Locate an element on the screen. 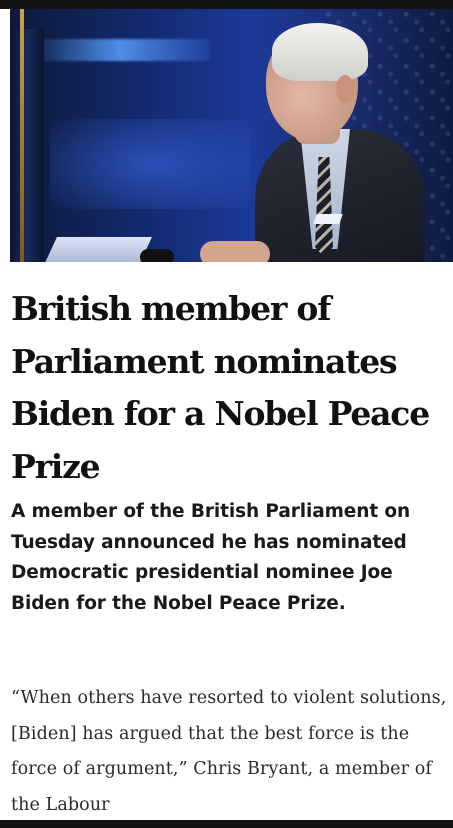 Image resolution: width=453 pixels, height=828 pixels. stage-light is located at coordinates (120, 50).